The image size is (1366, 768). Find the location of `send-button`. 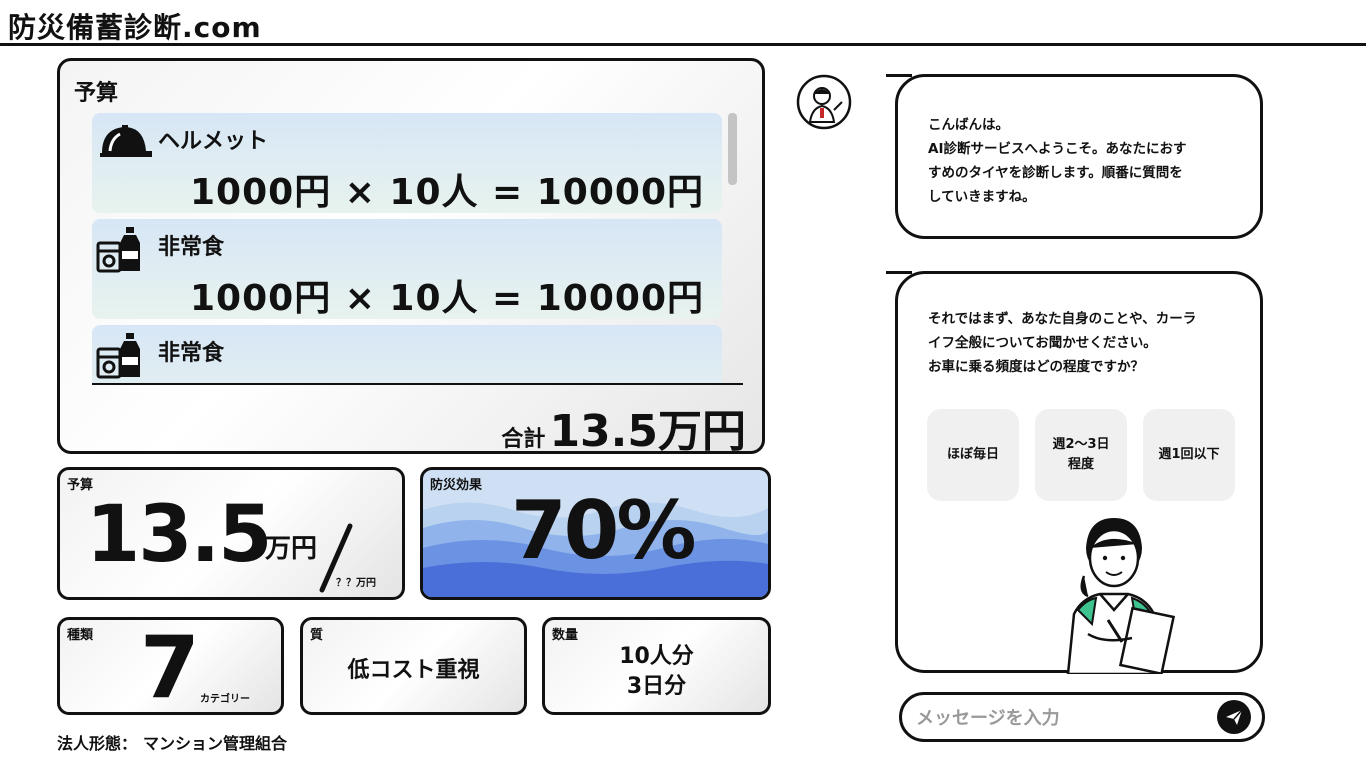

send-button is located at coordinates (1234, 717).